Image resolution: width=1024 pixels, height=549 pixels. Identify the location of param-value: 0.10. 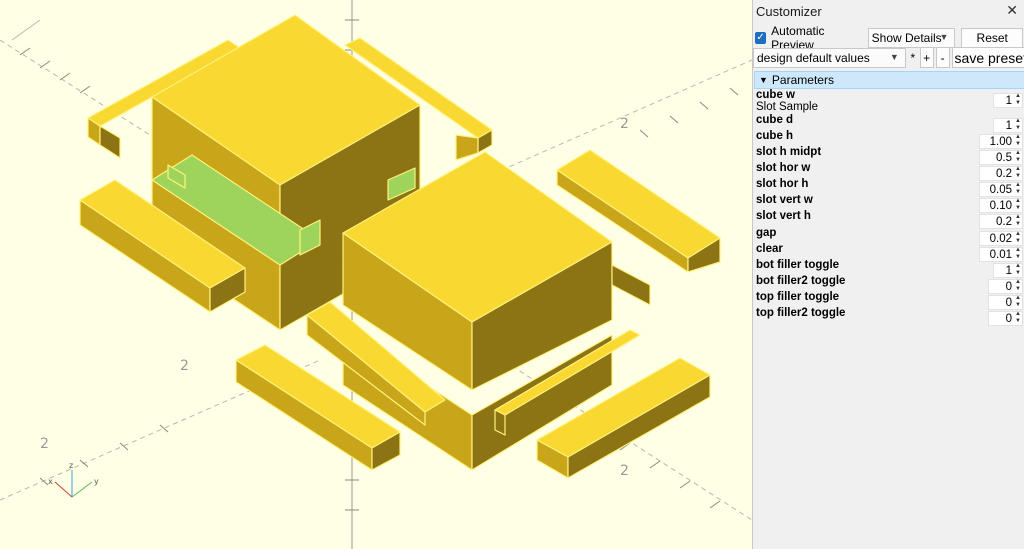
(1000, 205).